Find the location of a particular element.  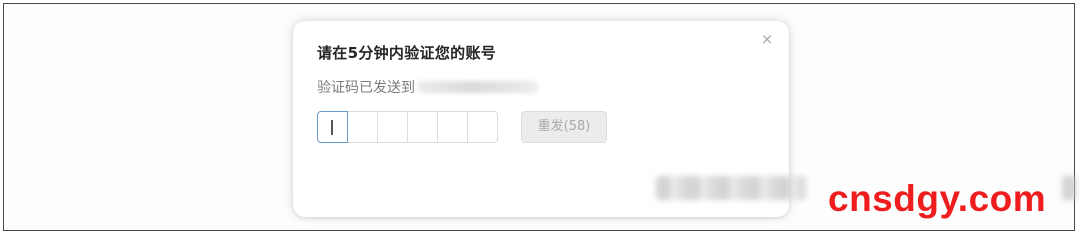

sent-to-line: 验证码已发送到 is located at coordinates (427, 87).